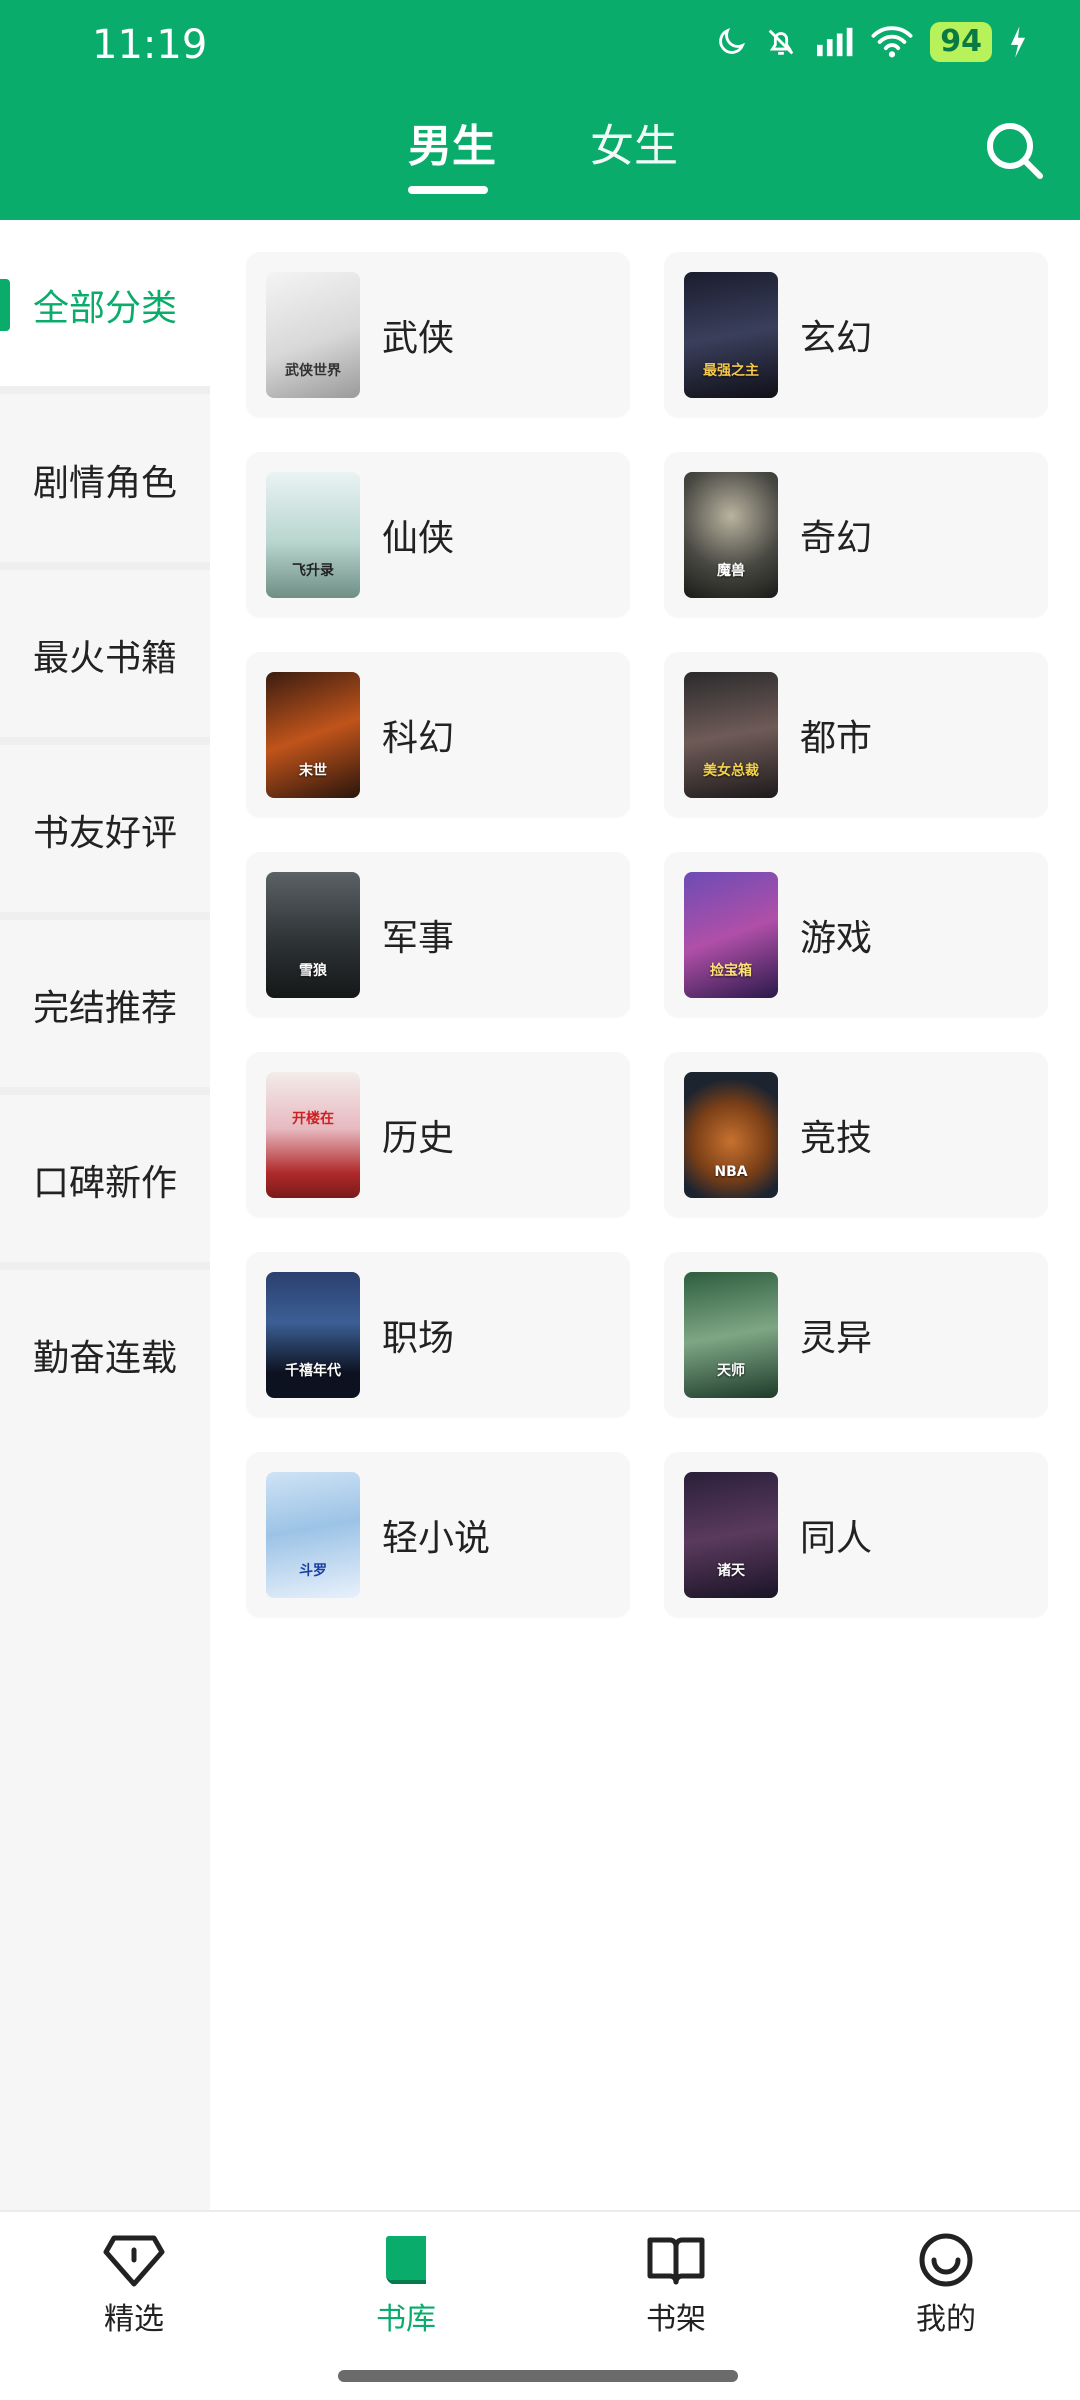 This screenshot has height=2400, width=1080. I want to click on category-label: 奇幻, so click(836, 538).